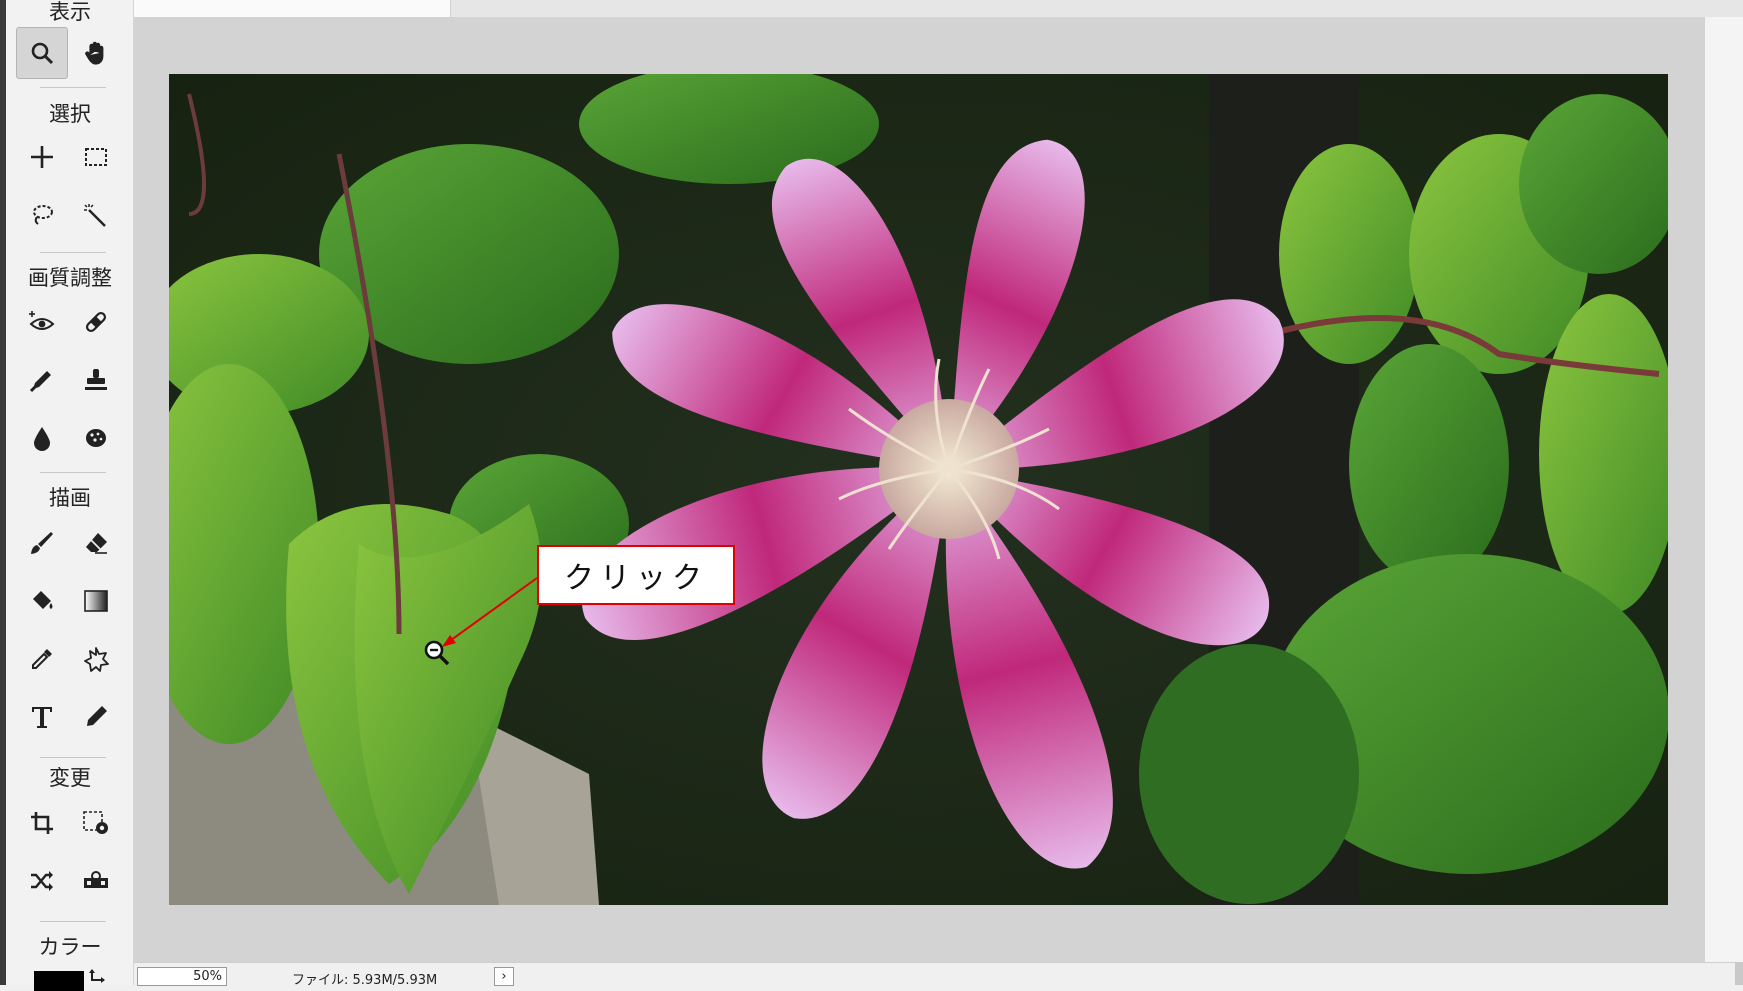 Image resolution: width=1743 pixels, height=991 pixels. Describe the element at coordinates (504, 976) in the screenshot. I see `status-expand-button: ›` at that location.